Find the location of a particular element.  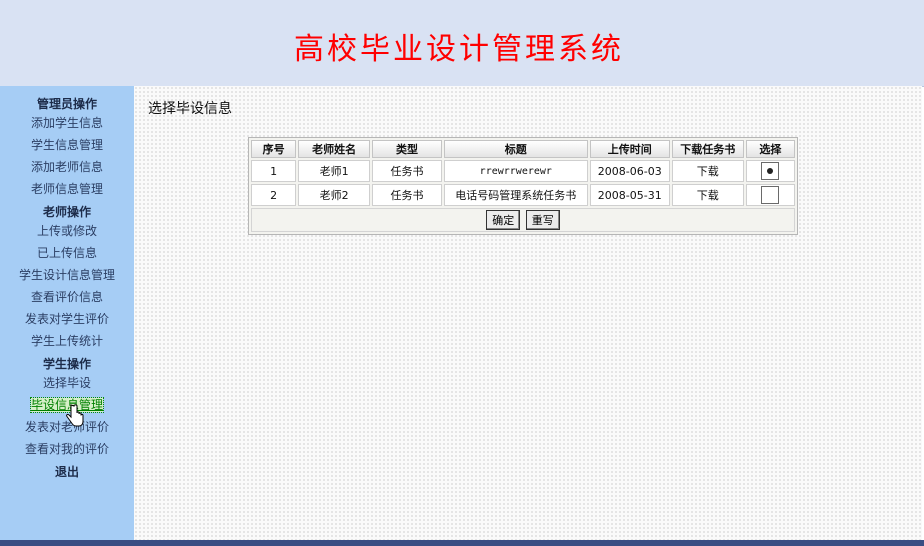

system-title: 高校毕业设计管理系统 is located at coordinates (459, 49).